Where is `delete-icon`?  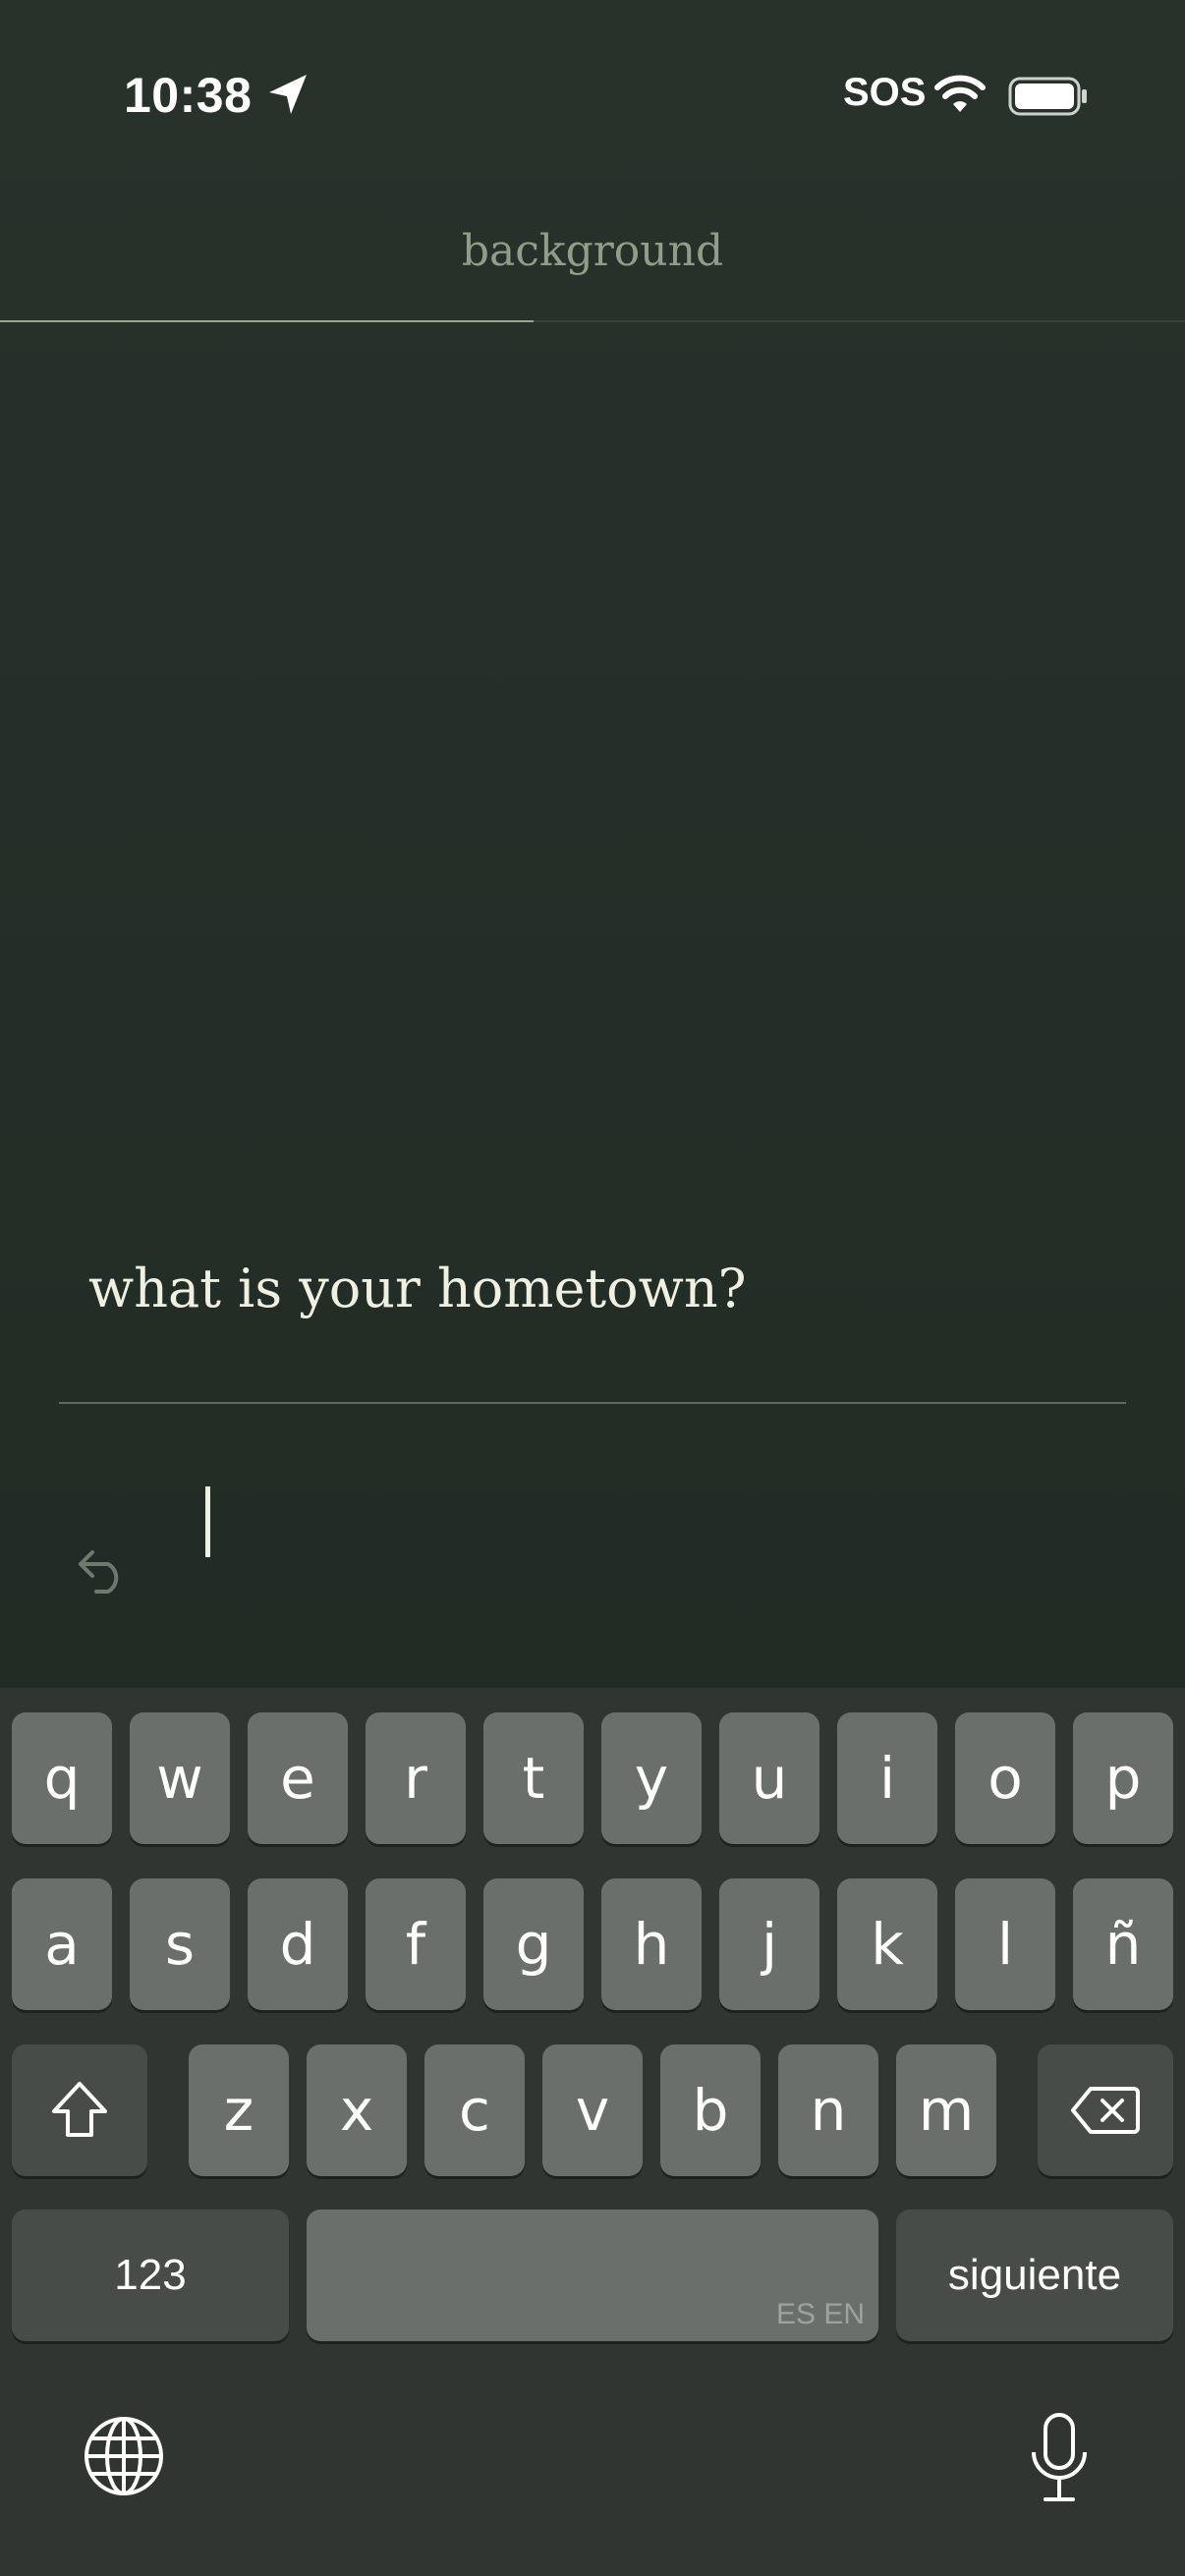 delete-icon is located at coordinates (1106, 2110).